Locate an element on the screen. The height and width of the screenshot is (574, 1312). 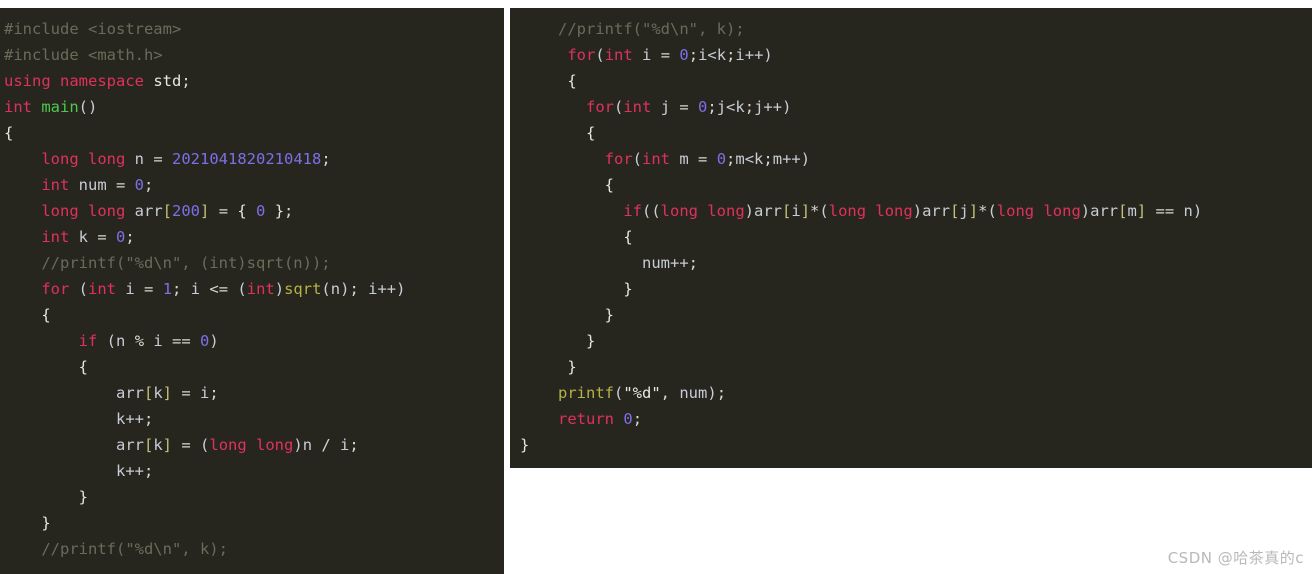
csdn-watermark: CSDN @哈茶真的c is located at coordinates (1235, 558).